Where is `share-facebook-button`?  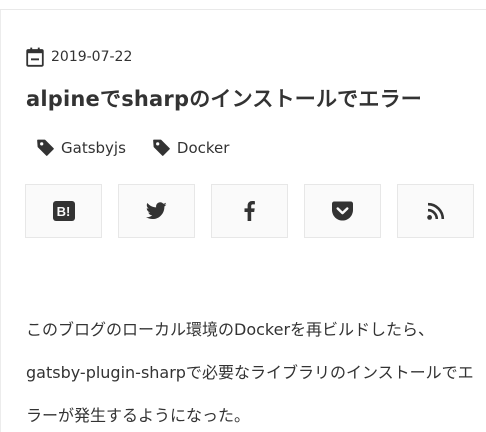
share-facebook-button is located at coordinates (249, 211).